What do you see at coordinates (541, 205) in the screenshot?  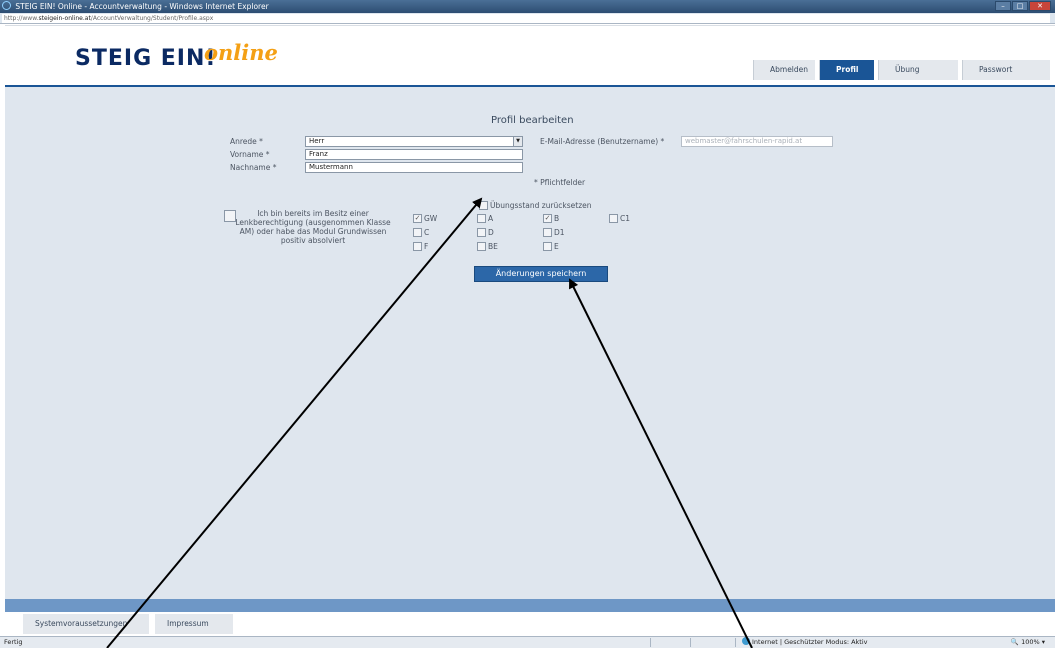 I see `reset-label: Übungsstand zurücksetzen` at bounding box center [541, 205].